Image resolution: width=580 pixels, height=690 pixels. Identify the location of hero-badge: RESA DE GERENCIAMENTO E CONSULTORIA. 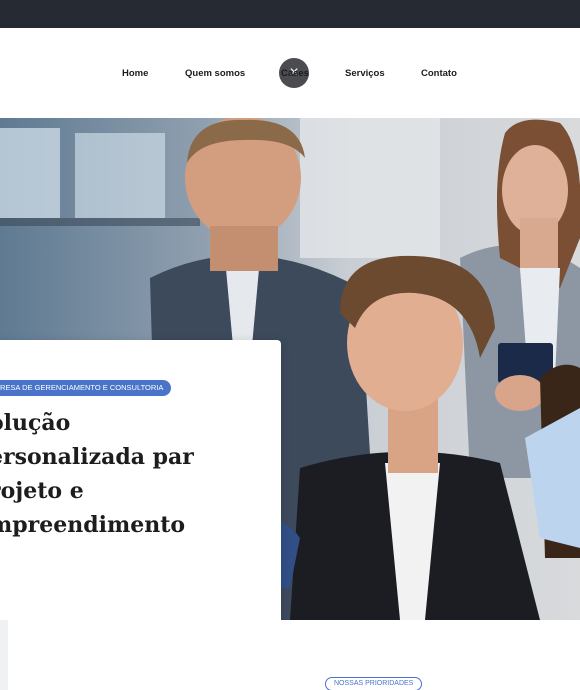
(86, 388).